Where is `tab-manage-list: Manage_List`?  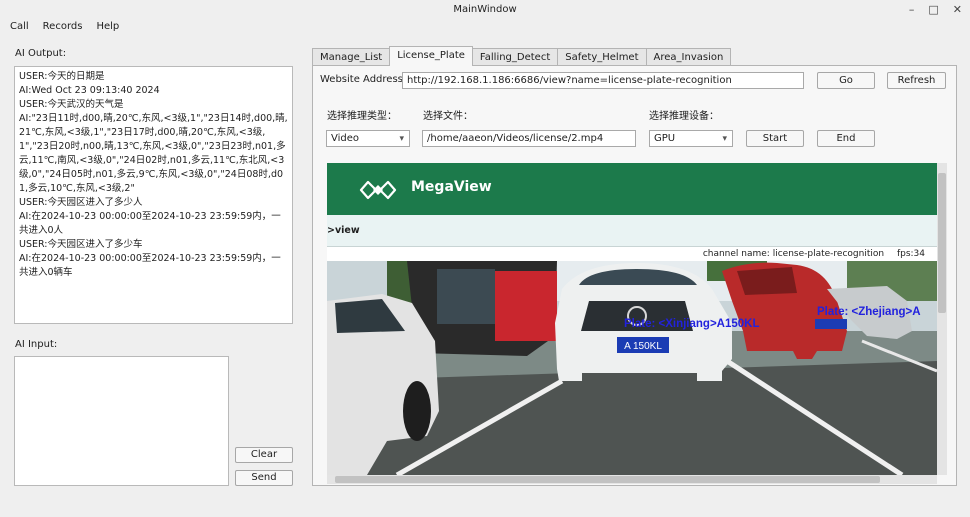
tab-manage-list: Manage_List is located at coordinates (351, 57).